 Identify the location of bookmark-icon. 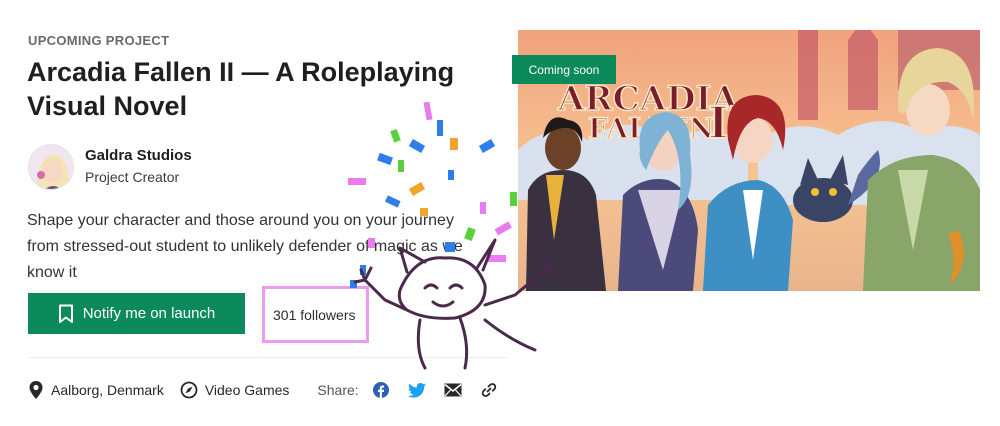
(65, 313).